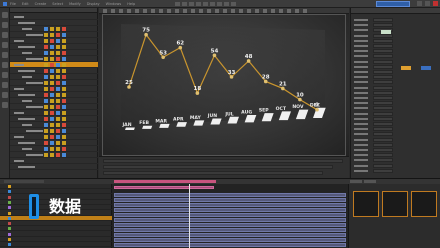 The width and height of the screenshot is (440, 248). Describe the element at coordinates (4, 55) in the screenshot. I see `rotate-icon` at that location.